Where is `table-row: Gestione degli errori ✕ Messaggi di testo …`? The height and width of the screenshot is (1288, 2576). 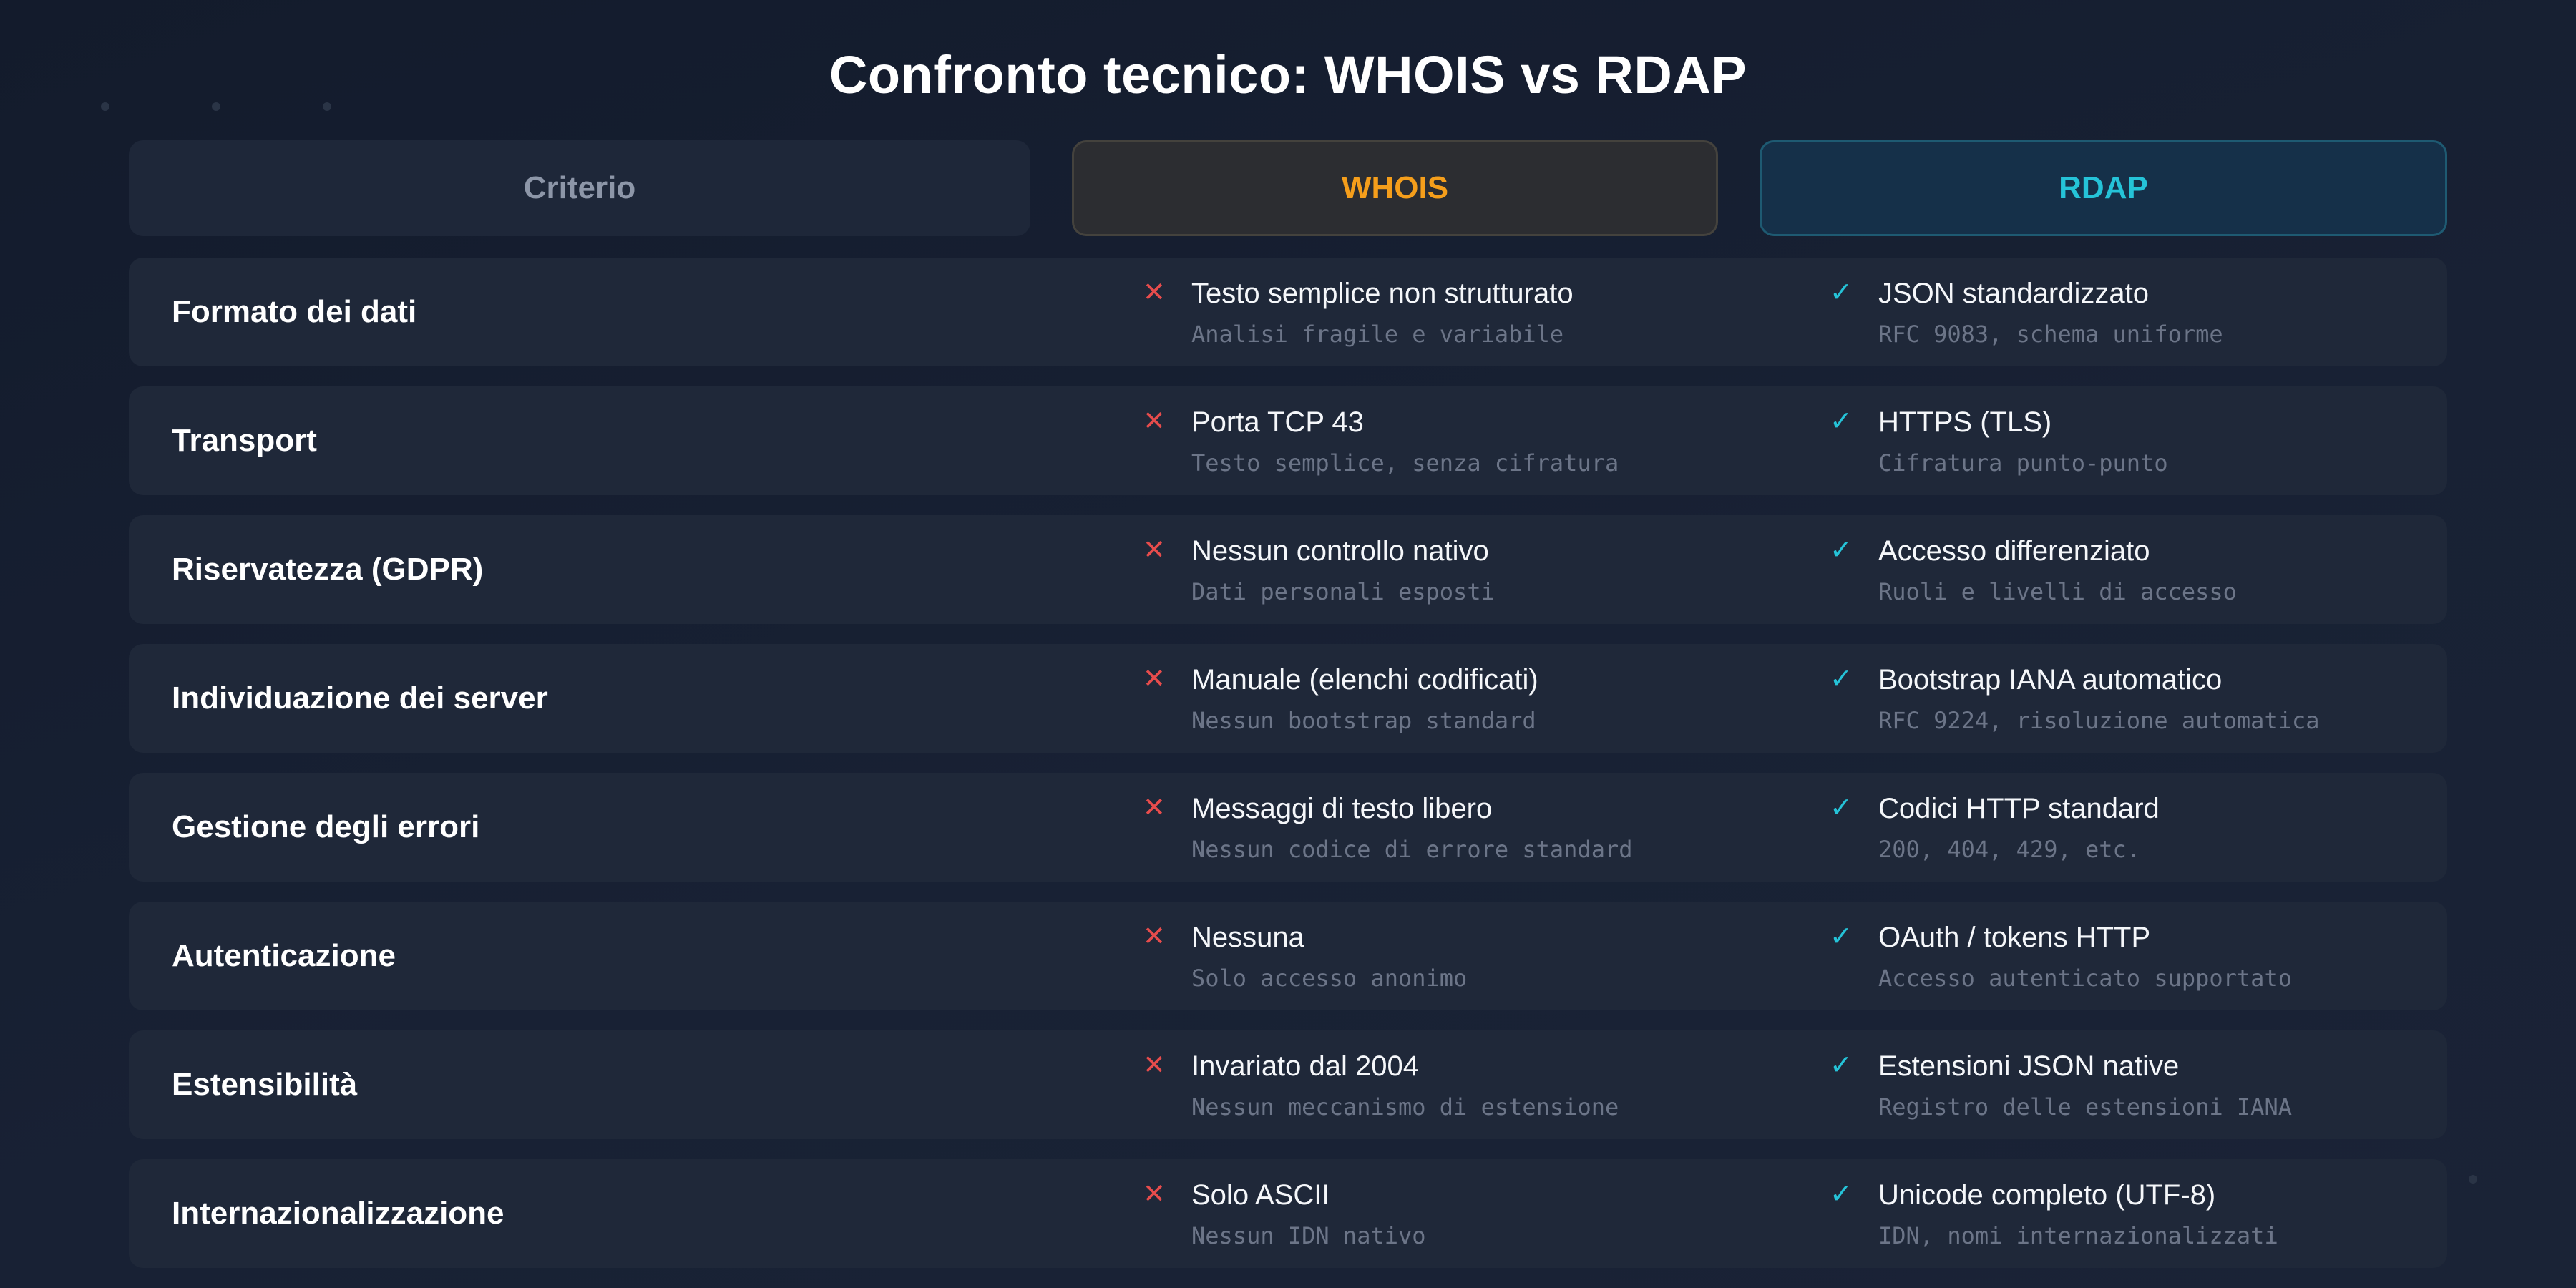
table-row: Gestione degli errori ✕ Messaggi di testo … is located at coordinates (1288, 827).